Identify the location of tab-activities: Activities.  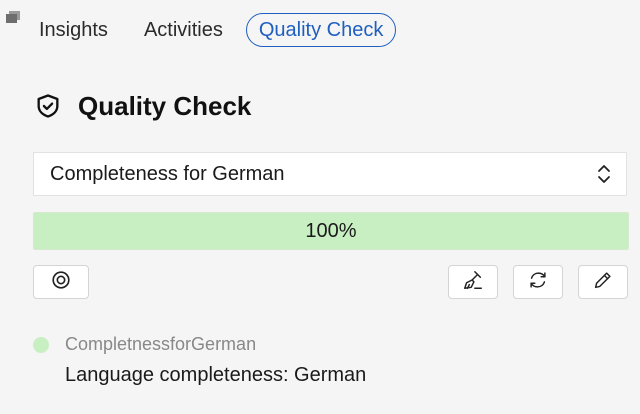
(183, 30).